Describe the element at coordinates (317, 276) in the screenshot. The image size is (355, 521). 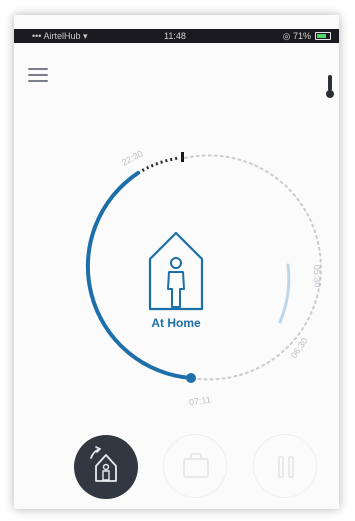
I see `time-tick-label: 05:30` at that location.